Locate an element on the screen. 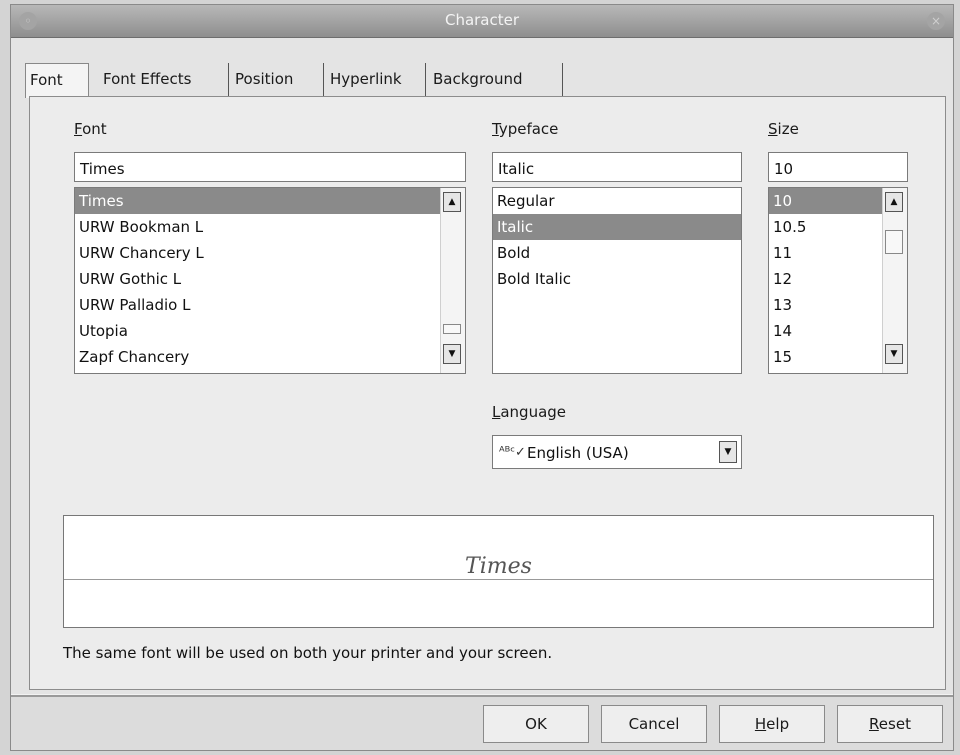 This screenshot has width=960, height=755. language-select: ᴬᴮᶜ✓ English (USA) ▼ is located at coordinates (617, 452).